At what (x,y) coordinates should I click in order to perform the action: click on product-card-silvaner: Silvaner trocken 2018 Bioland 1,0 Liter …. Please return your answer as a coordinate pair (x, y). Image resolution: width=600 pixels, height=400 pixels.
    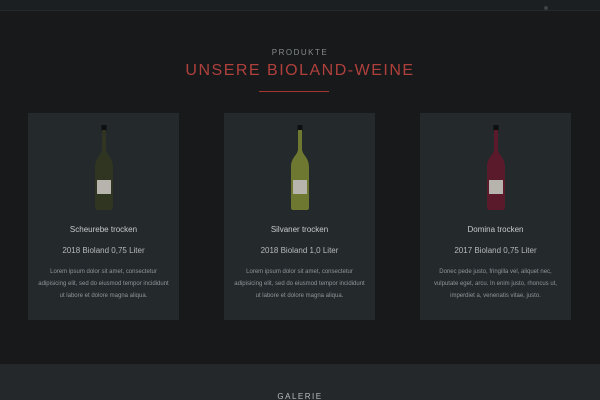
    Looking at the image, I should click on (299, 216).